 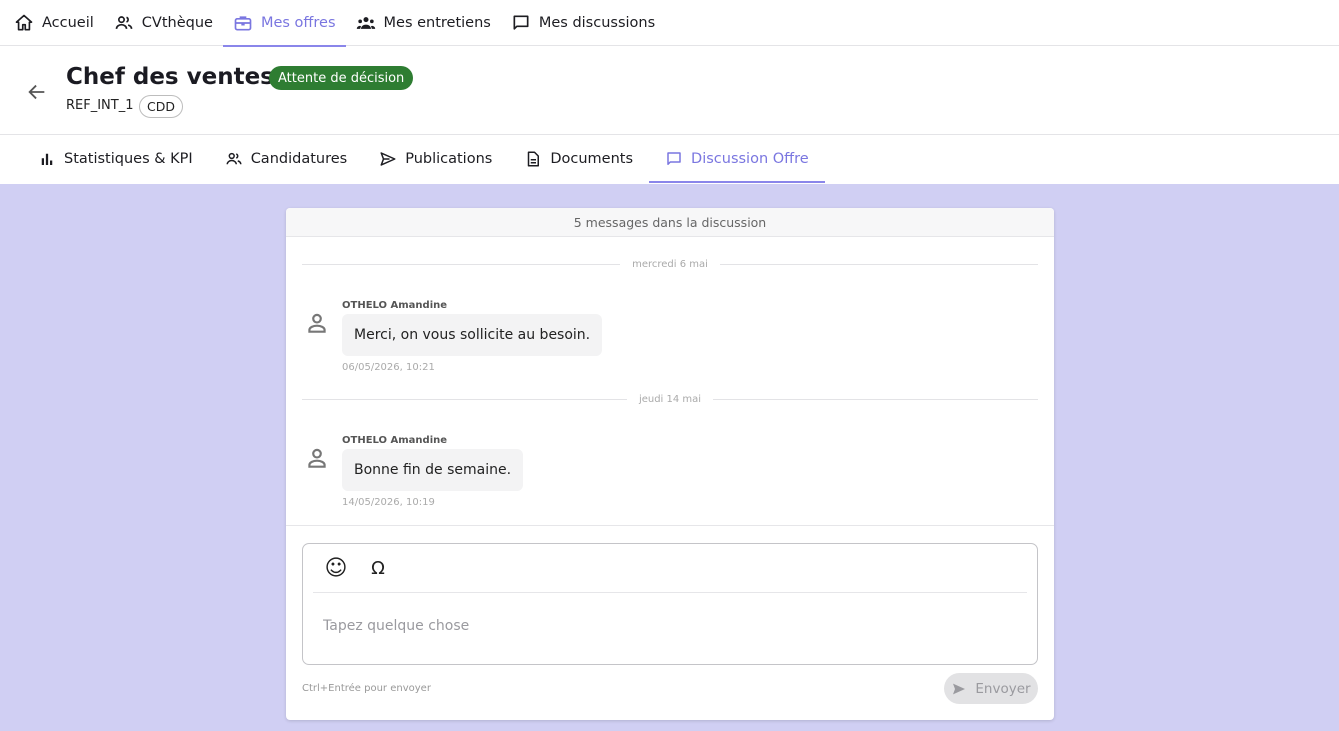 What do you see at coordinates (670, 592) in the screenshot?
I see `toolbar-divider` at bounding box center [670, 592].